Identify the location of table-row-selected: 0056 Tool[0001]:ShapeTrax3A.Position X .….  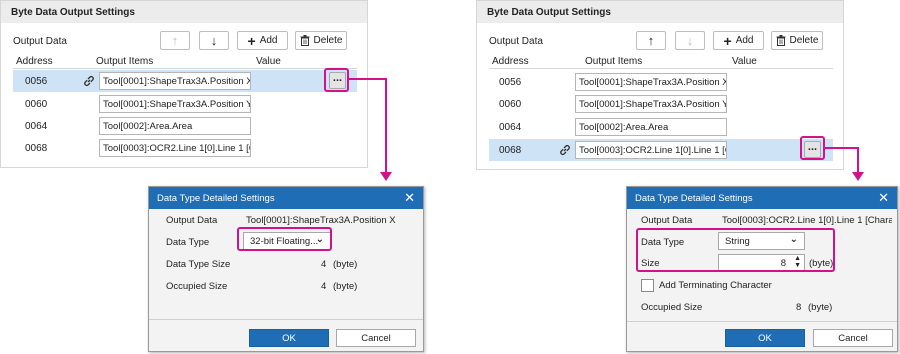
(185, 81).